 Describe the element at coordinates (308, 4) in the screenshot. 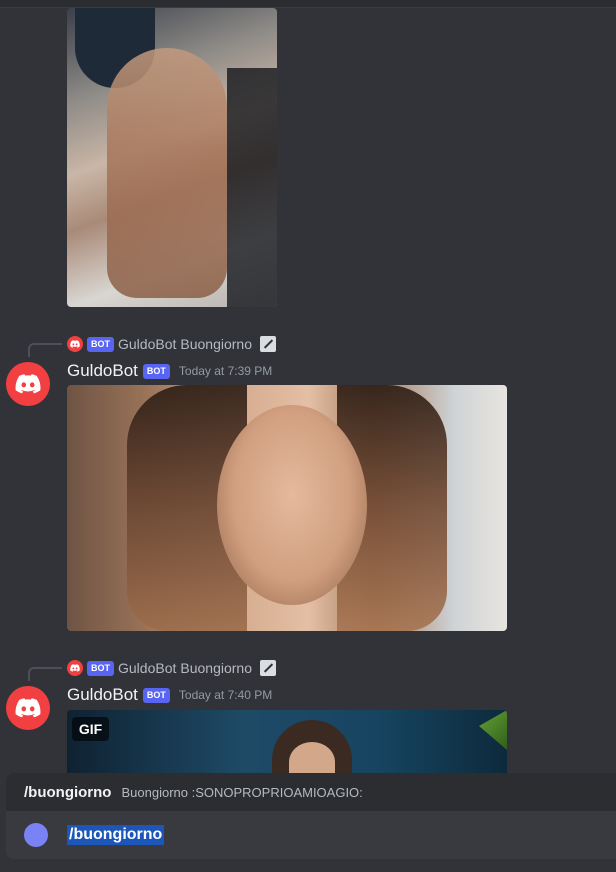

I see `channel-top-border` at that location.